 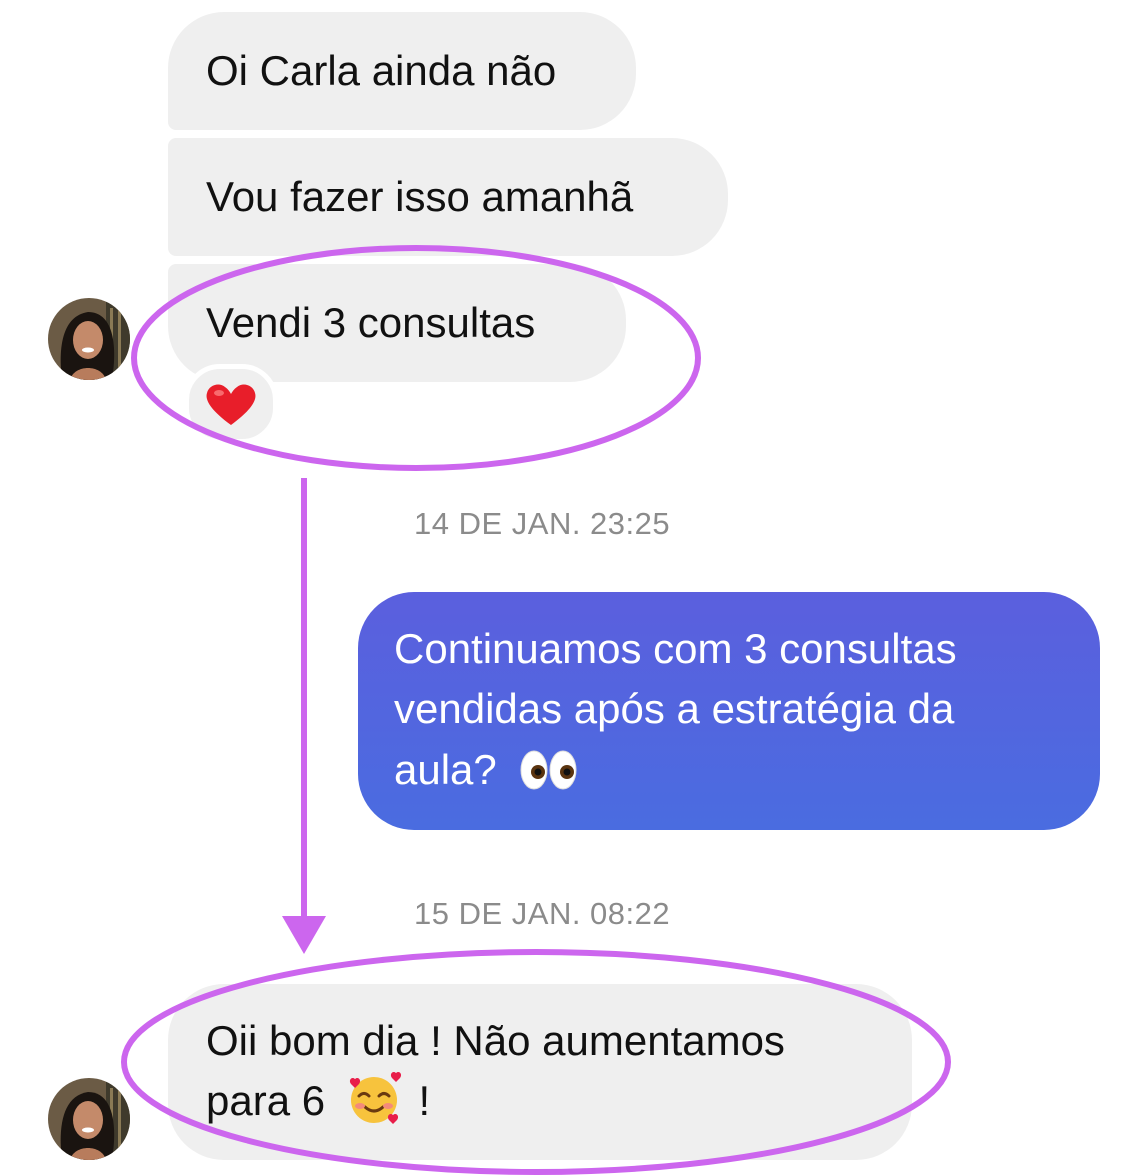 I want to click on smiling-face-with-hearts-icon, so click(x=375, y=1097).